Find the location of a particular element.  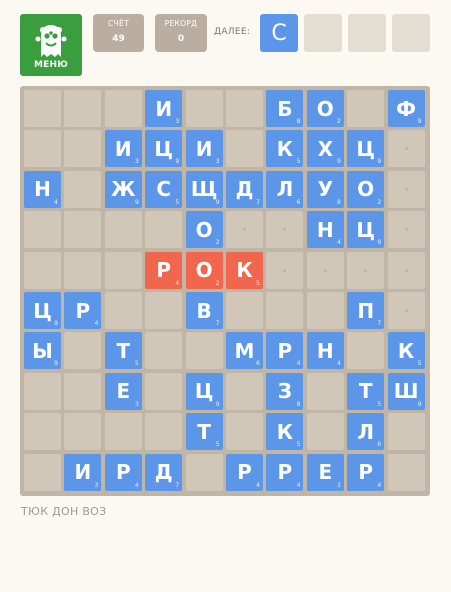

letter-tile: Х9 is located at coordinates (325, 149).